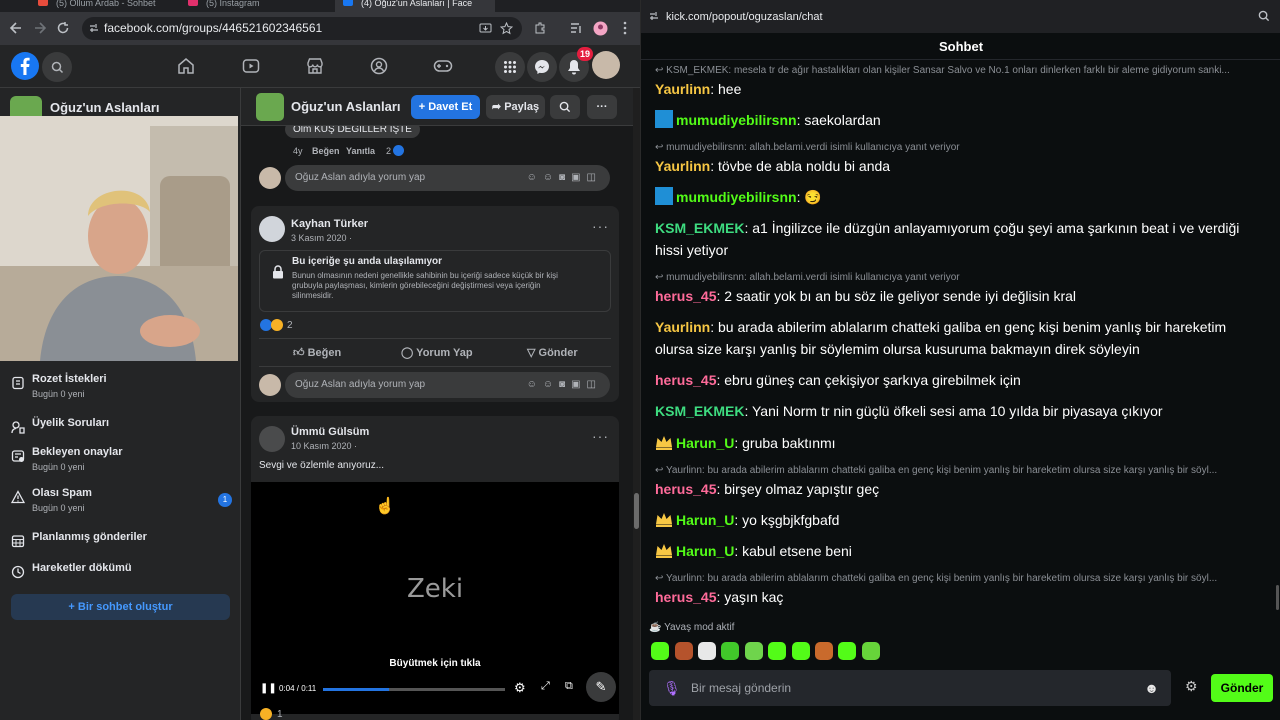 The image size is (1280, 720). Describe the element at coordinates (636, 404) in the screenshot. I see `feed-scrollbar` at that location.